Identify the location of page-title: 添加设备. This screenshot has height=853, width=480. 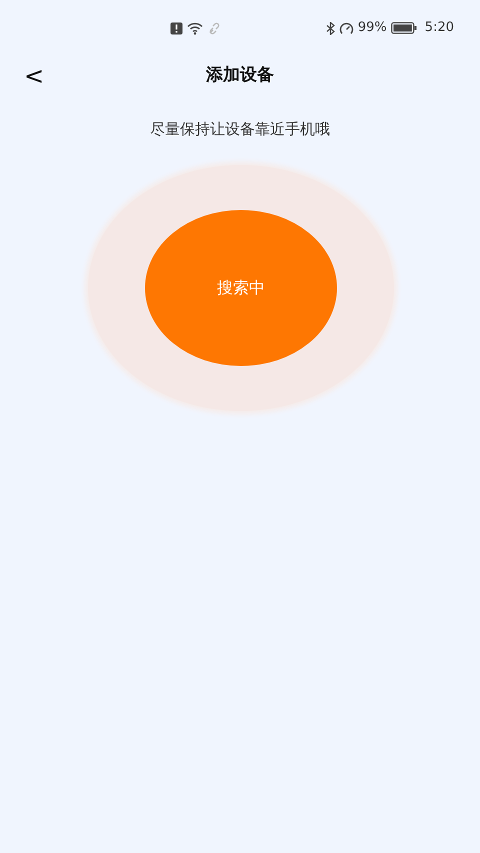
(240, 76).